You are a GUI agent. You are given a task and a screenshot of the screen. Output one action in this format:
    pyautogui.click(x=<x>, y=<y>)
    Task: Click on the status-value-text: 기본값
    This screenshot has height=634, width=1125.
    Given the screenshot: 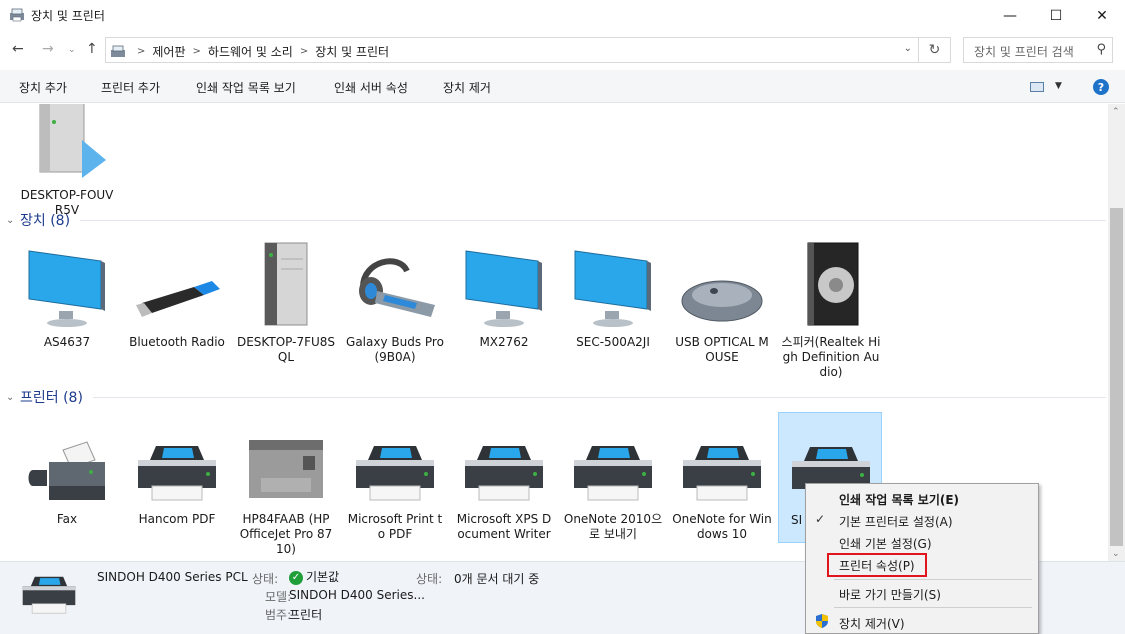 What is the action you would take?
    pyautogui.click(x=323, y=577)
    